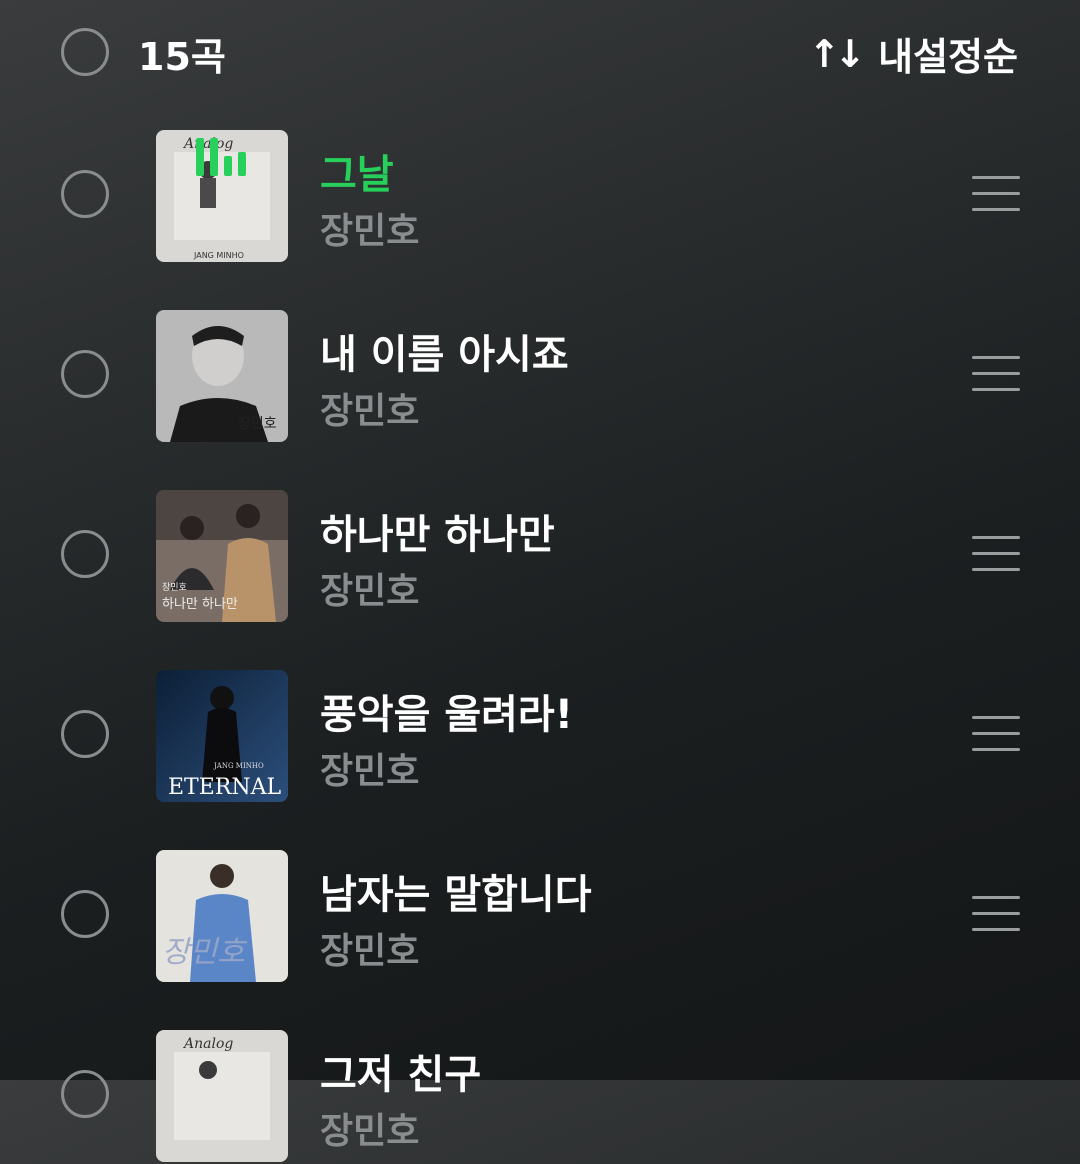  What do you see at coordinates (540, 197) in the screenshot?
I see `track-row: Analog JANG MINHO 그날 장민호` at bounding box center [540, 197].